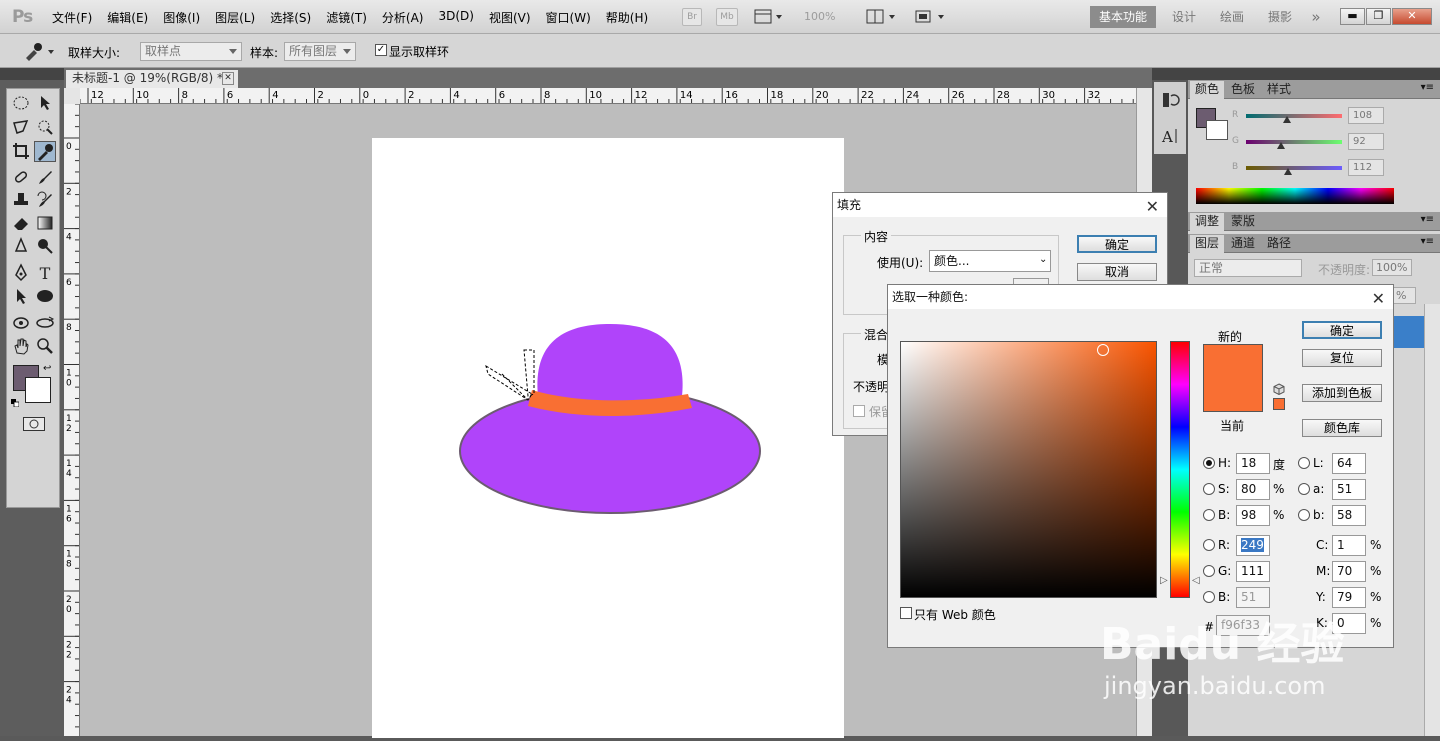  What do you see at coordinates (1123, 17) in the screenshot?
I see `workspace-essentials: 基本功能` at bounding box center [1123, 17].